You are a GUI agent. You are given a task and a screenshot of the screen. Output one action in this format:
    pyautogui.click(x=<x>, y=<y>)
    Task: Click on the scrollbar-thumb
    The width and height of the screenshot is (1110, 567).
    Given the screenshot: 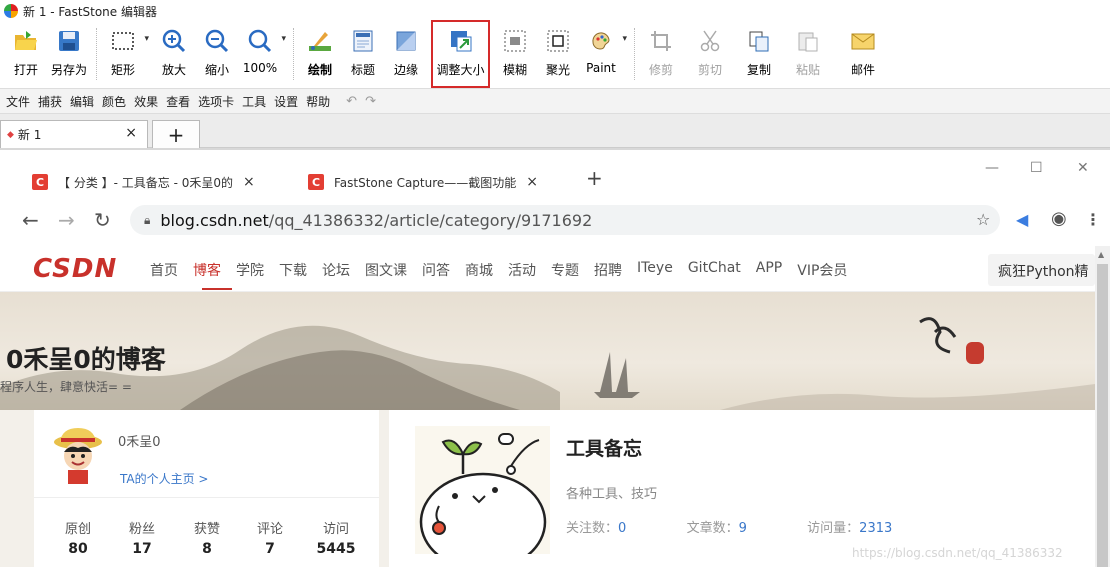 What is the action you would take?
    pyautogui.click(x=1102, y=415)
    